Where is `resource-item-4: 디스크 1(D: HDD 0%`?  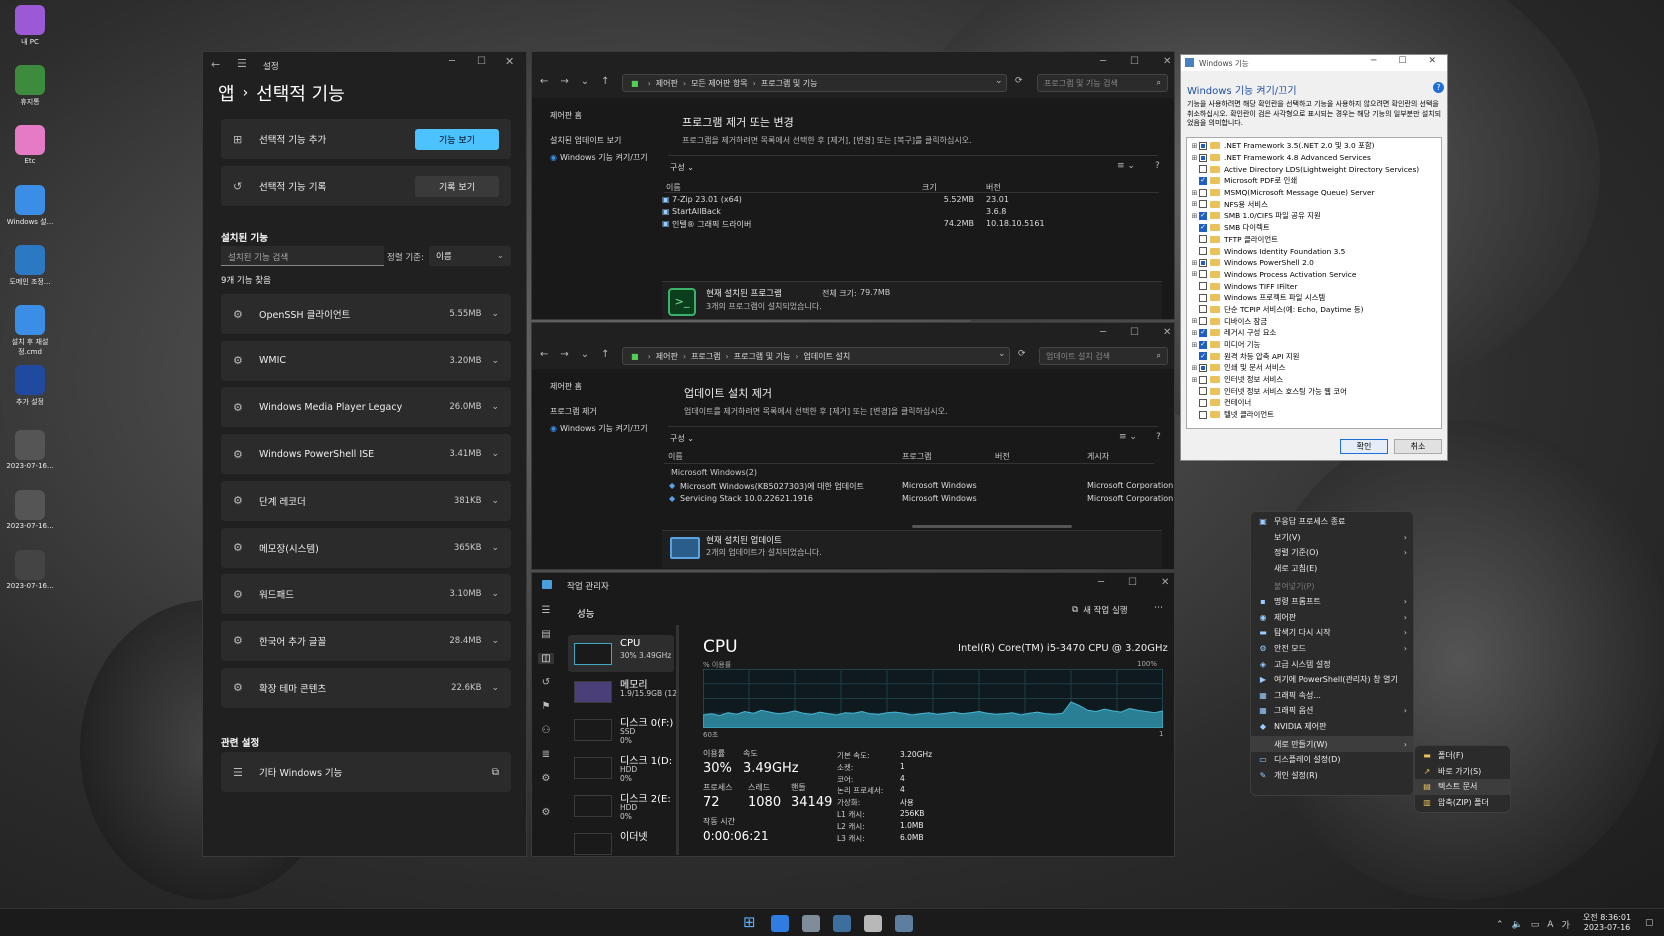 resource-item-4: 디스크 1(D: HDD 0% is located at coordinates (621, 767).